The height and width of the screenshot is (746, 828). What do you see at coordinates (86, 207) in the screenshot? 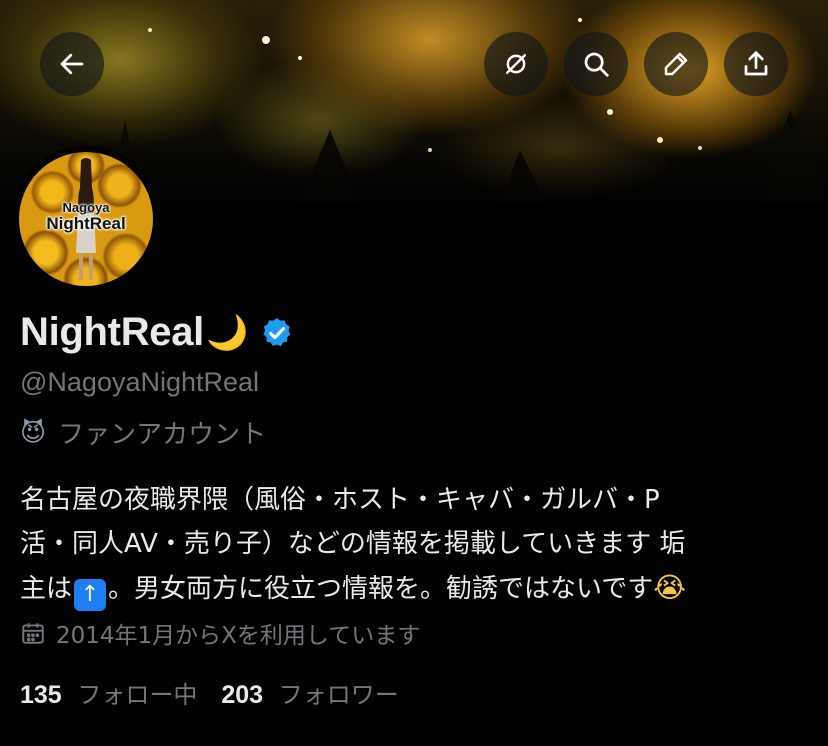
I see `avatar-text-top: Nagoya` at bounding box center [86, 207].